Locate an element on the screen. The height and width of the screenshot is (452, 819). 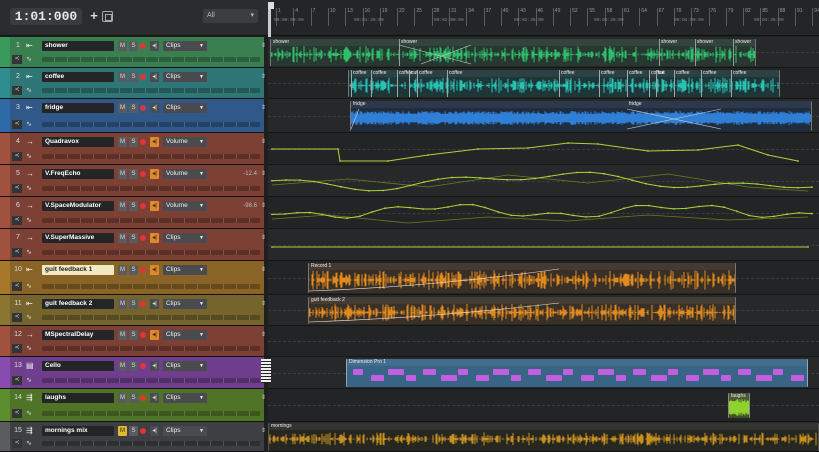
track-lane: laughs is located at coordinates (543, 405).